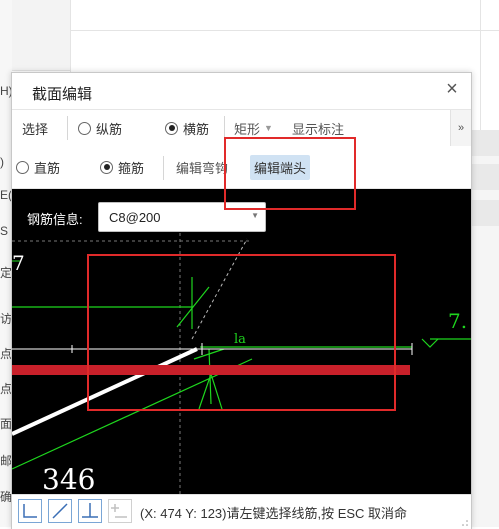 The width and height of the screenshot is (499, 529). Describe the element at coordinates (241, 91) in the screenshot. I see `dialog-titlebar: 截面编辑 ×` at that location.